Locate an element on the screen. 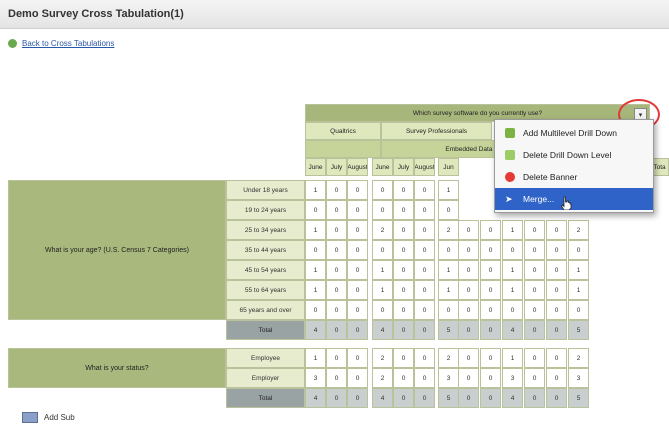 Image resolution: width=669 pixels, height=425 pixels. row-label: Employee is located at coordinates (265, 358).